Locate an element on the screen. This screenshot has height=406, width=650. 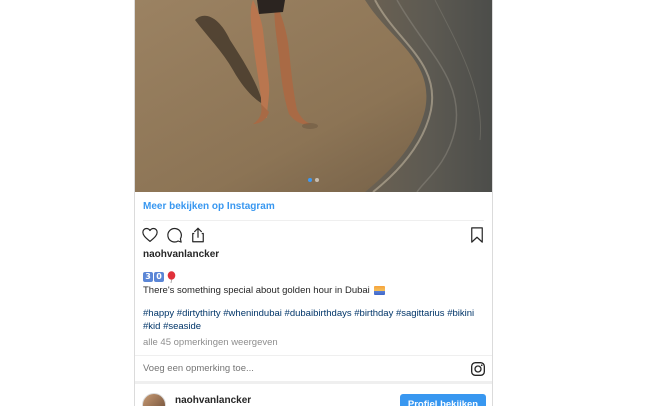
view-profile-button: Profiel bekijken is located at coordinates (443, 400).